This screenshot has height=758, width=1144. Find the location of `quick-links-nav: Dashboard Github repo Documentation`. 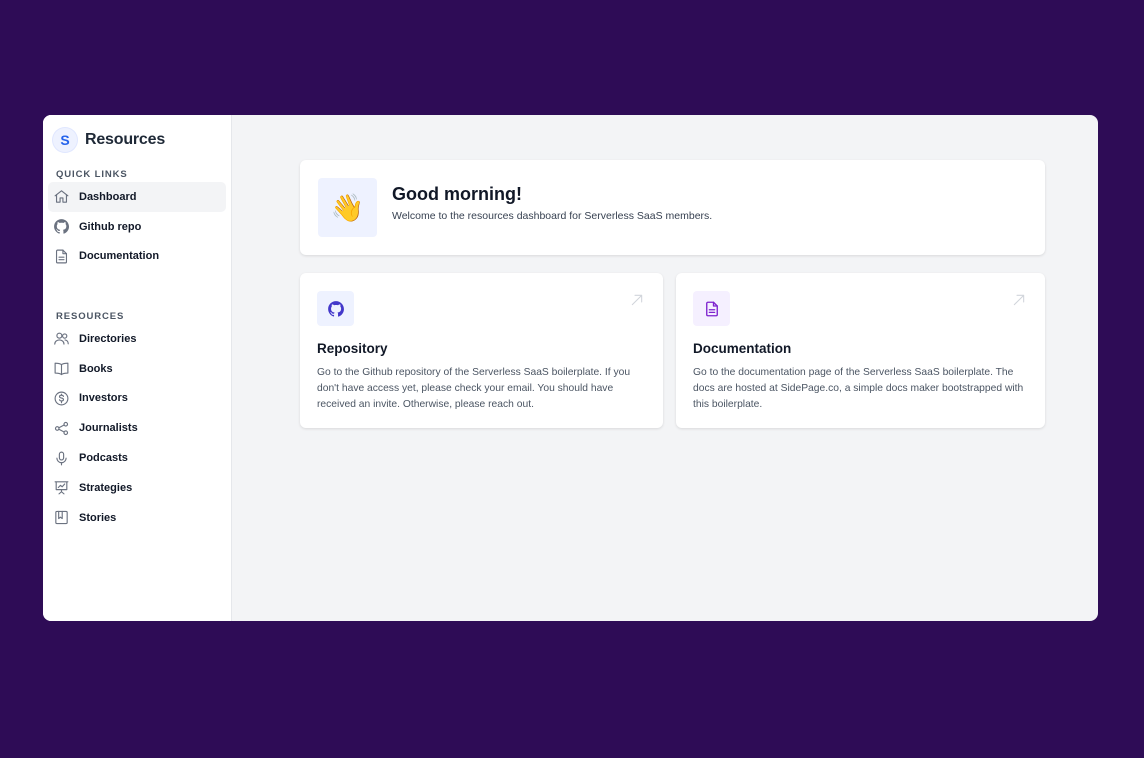

quick-links-nav: Dashboard Github repo Documentation is located at coordinates (137, 226).